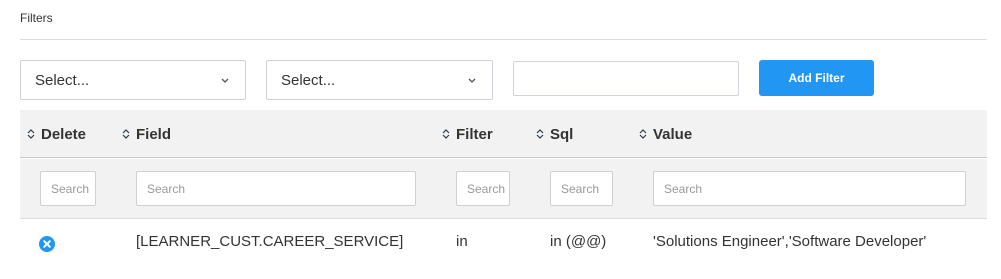 Image resolution: width=1001 pixels, height=279 pixels. Describe the element at coordinates (503, 39) in the screenshot. I see `divider` at that location.